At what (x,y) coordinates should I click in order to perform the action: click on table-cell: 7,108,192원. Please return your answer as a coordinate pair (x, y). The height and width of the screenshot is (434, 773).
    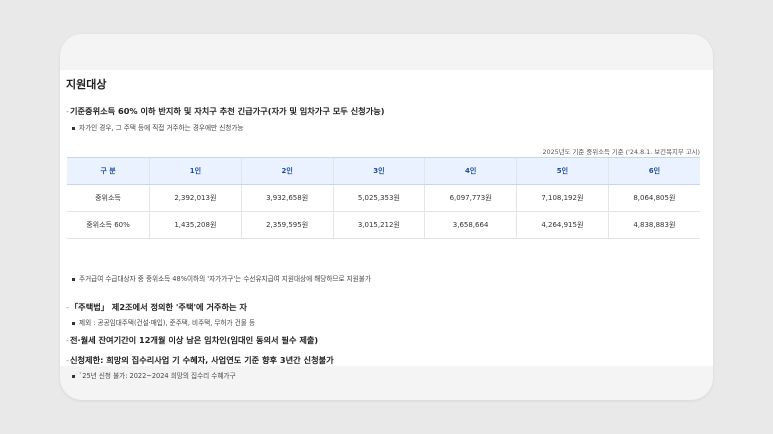
    Looking at the image, I should click on (562, 198).